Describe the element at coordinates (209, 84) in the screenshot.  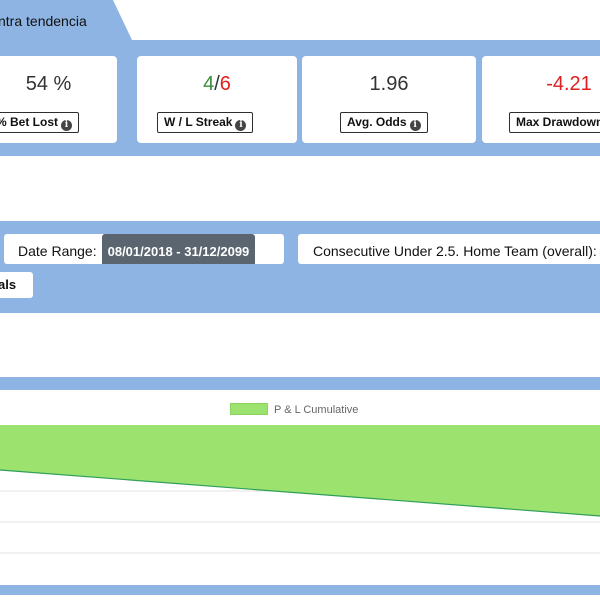
I see `win-streak-value: 4` at that location.